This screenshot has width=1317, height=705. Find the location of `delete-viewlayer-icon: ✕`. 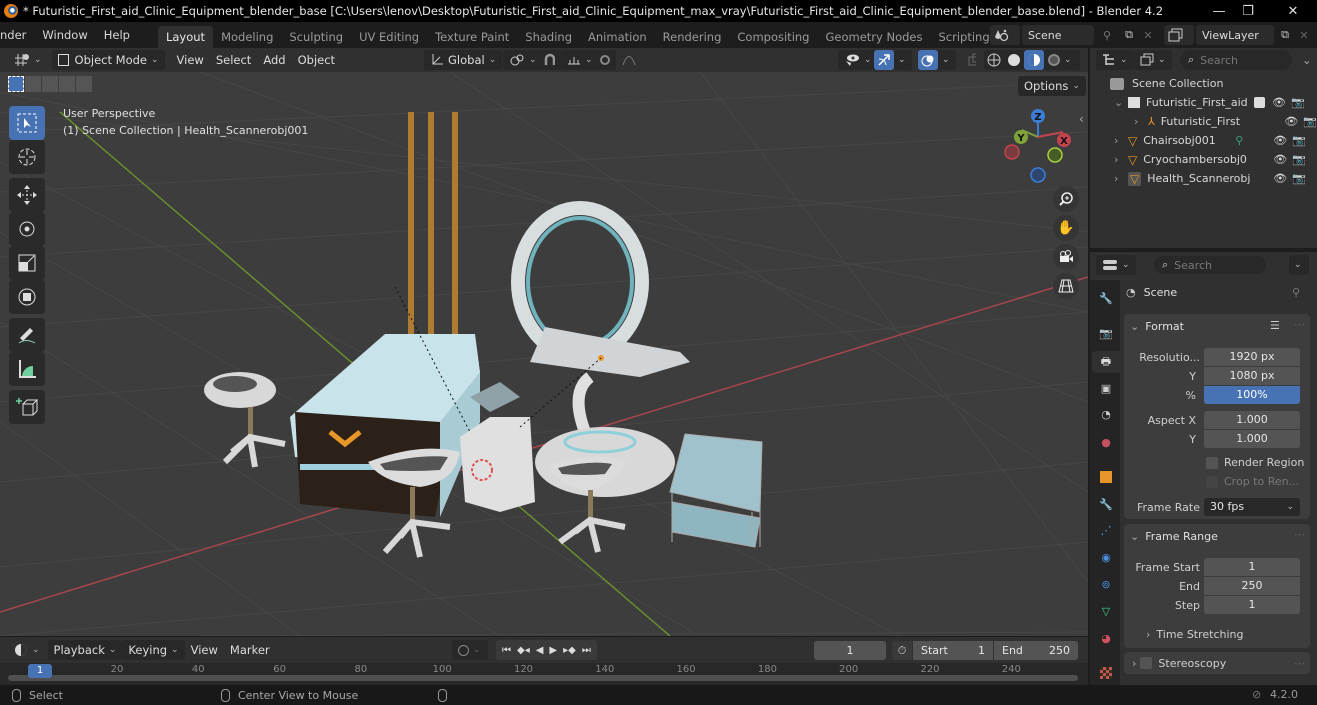

delete-viewlayer-icon: ✕ is located at coordinates (1304, 35).